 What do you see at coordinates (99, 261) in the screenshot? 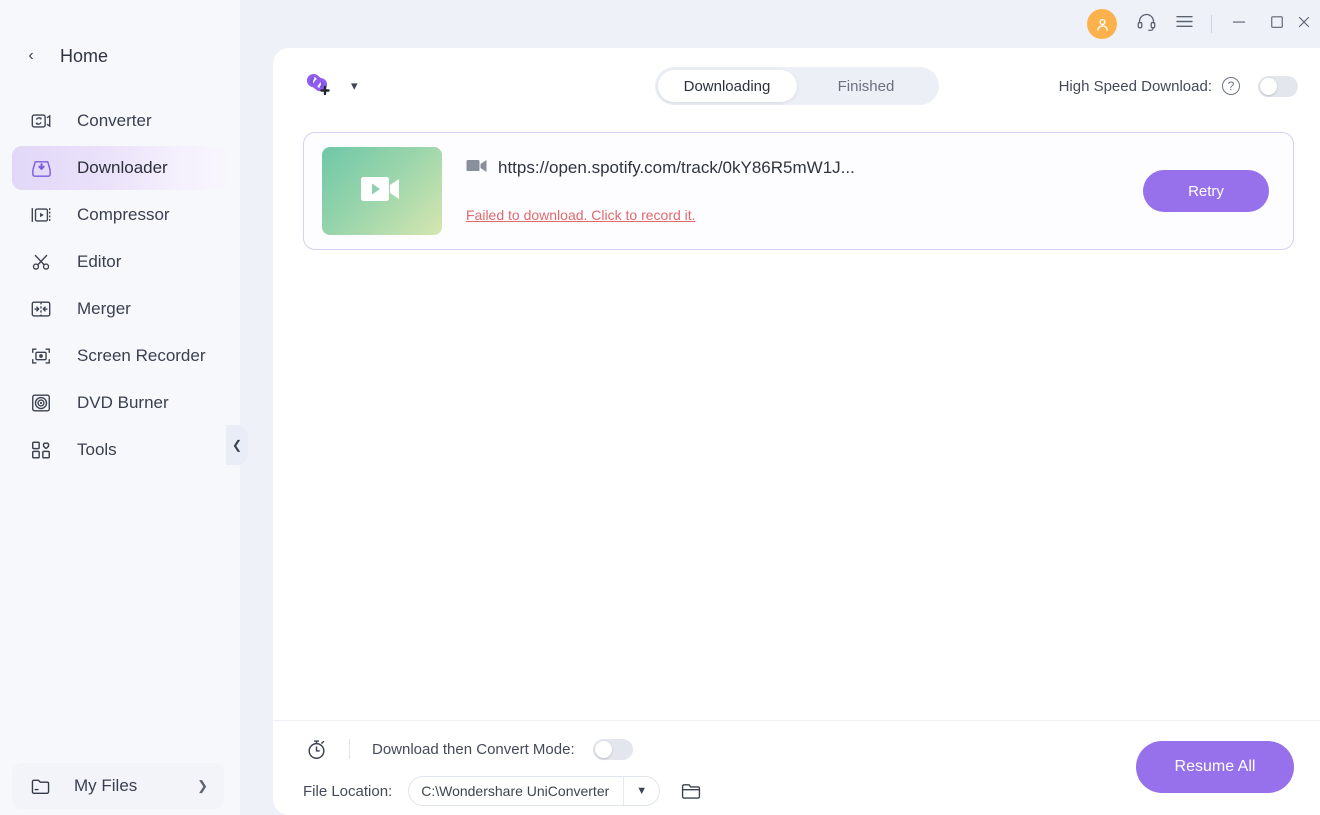
I see `sidebar-item-label: Editor` at bounding box center [99, 261].